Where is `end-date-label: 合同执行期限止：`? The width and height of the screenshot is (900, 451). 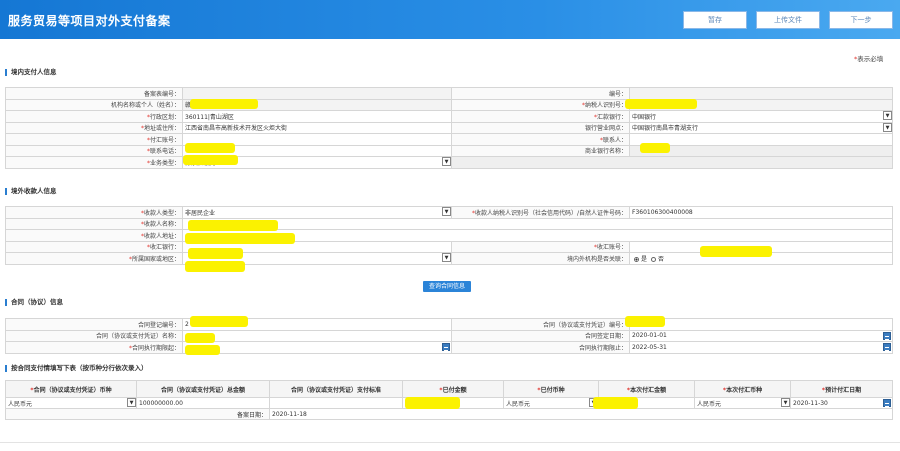
end-date-label: 合同执行期限止： is located at coordinates (540, 347).